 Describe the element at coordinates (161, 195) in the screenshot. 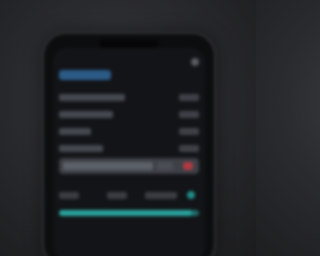

I see `footer-item-right` at that location.